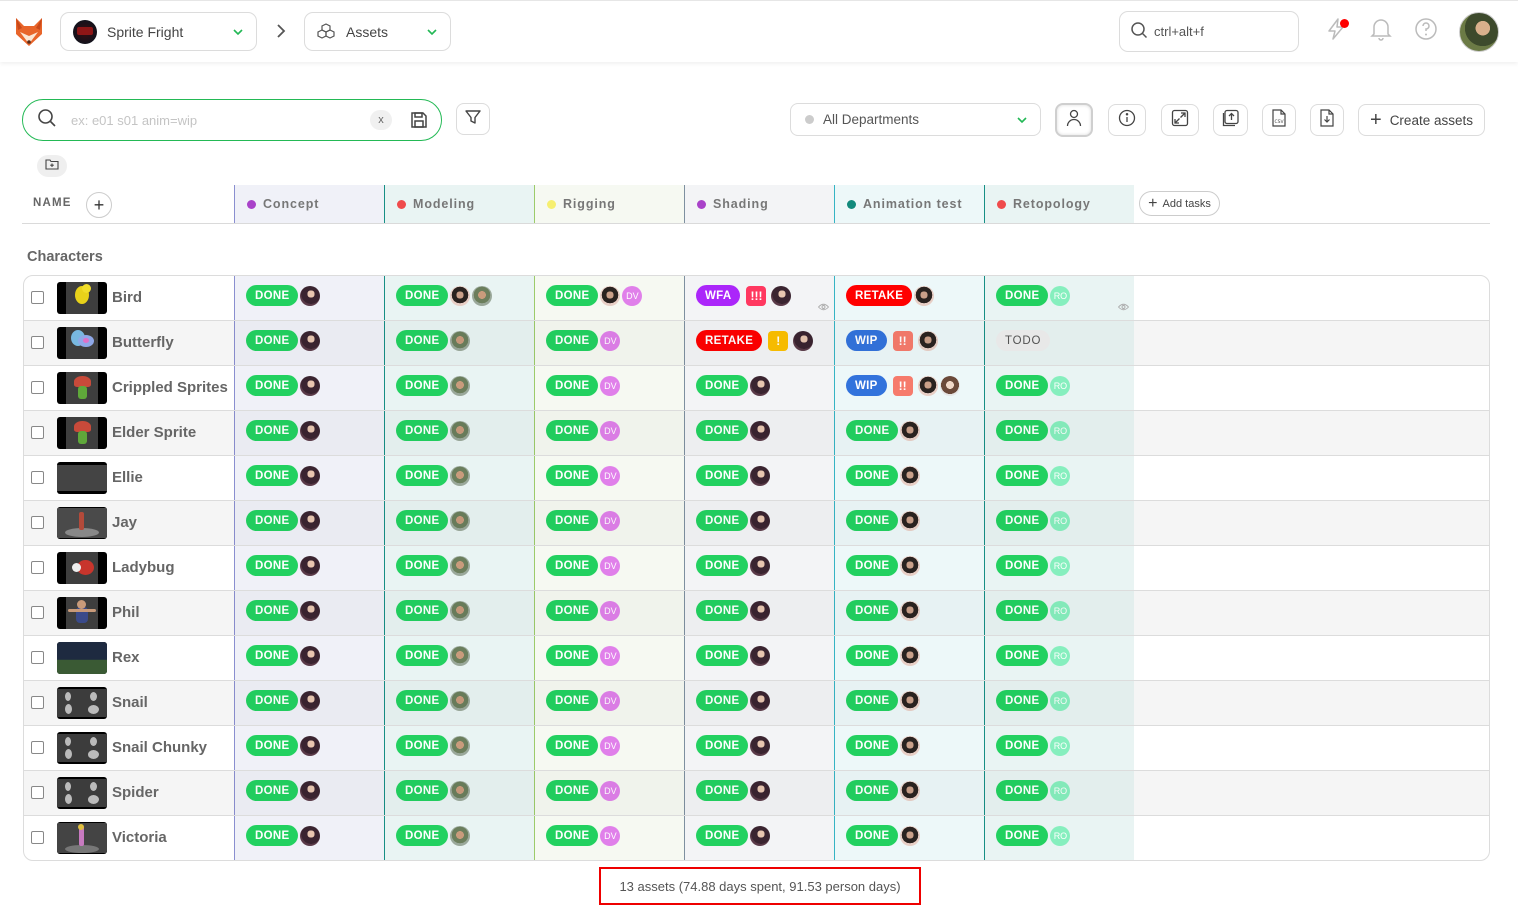 This screenshot has height=907, width=1518. I want to click on clear-search-button: x, so click(381, 120).